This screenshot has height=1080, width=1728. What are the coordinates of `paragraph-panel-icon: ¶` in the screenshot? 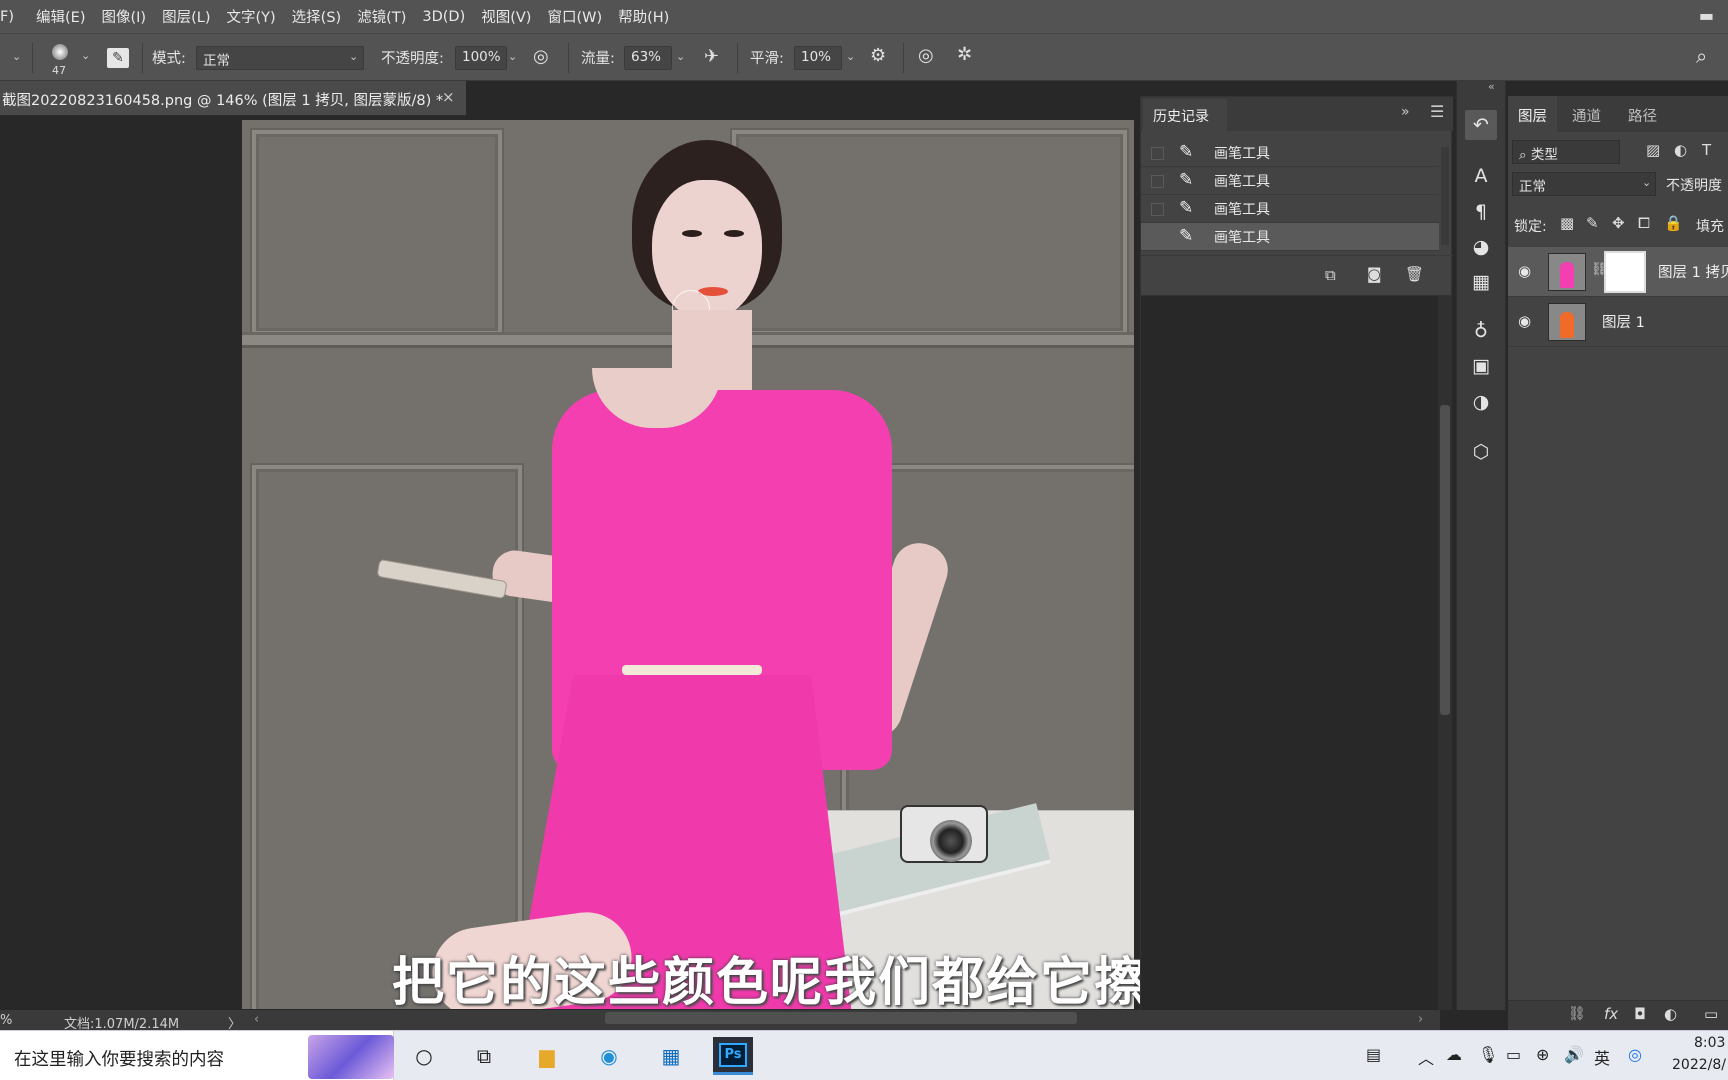 It's located at (1481, 212).